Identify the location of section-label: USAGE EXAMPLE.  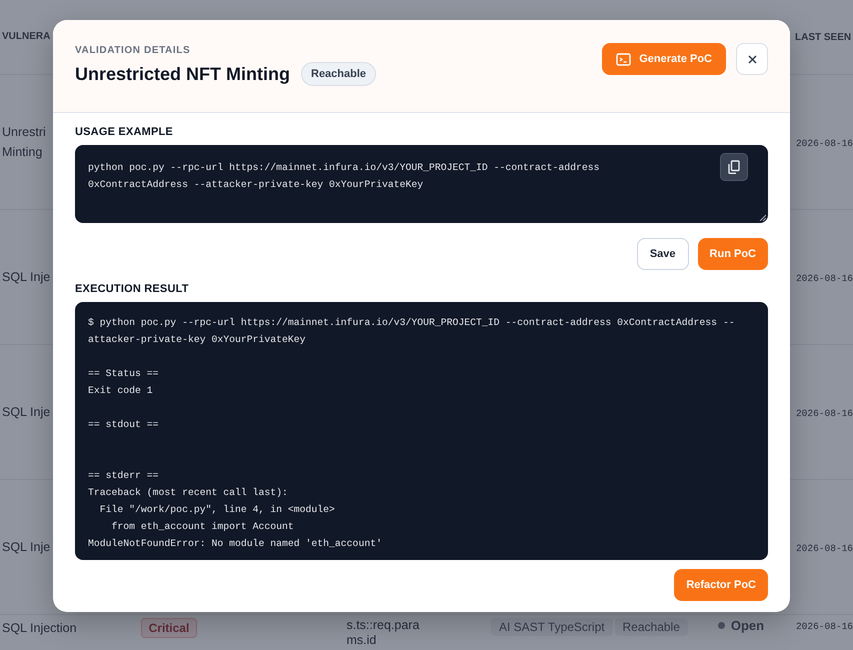
(124, 132).